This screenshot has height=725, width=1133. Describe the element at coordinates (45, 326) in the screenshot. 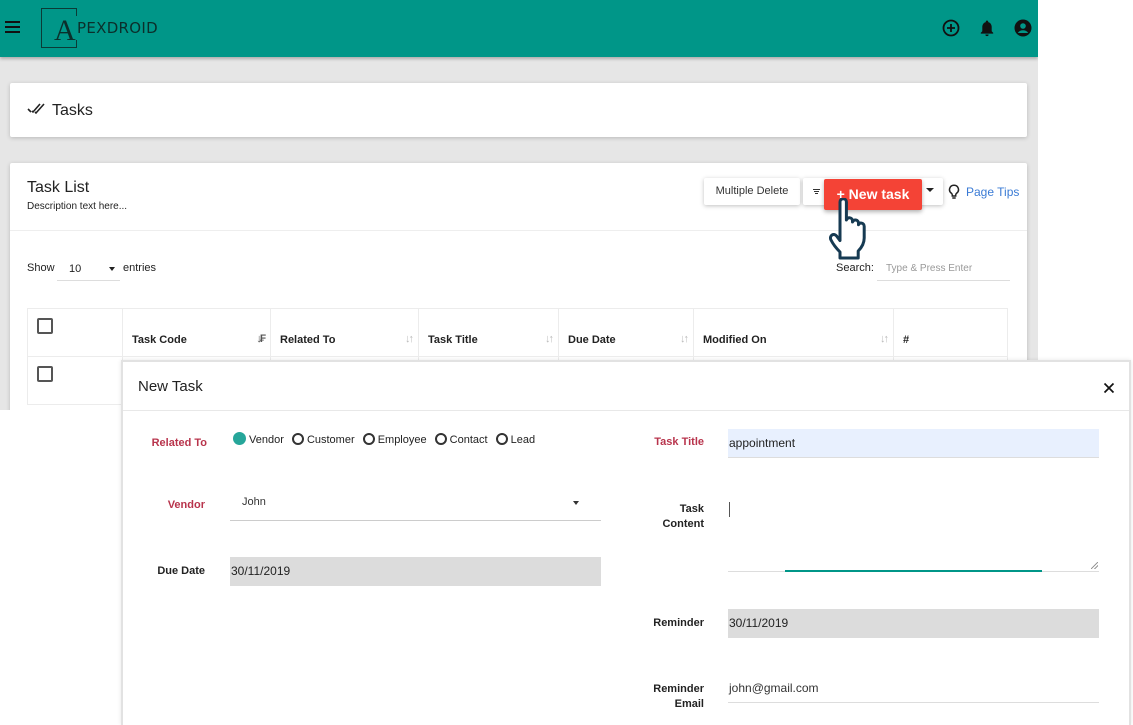

I see `select-all-checkbox` at that location.